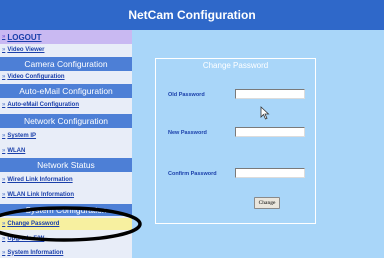 Image resolution: width=384 pixels, height=258 pixels. I want to click on sidebar-item-wlan-link: » WLAN Link Information, so click(66, 195).